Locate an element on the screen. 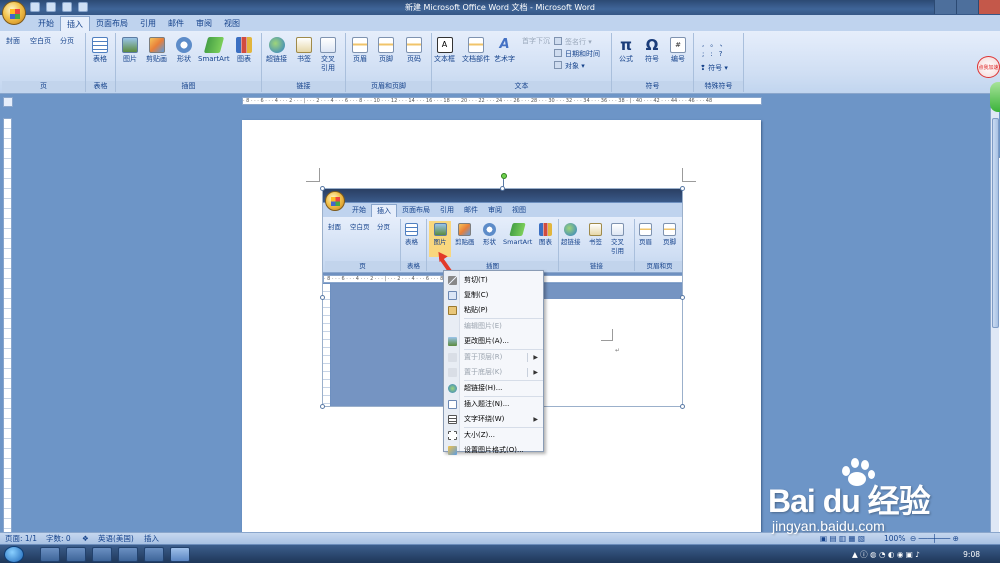 Image resolution: width=1000 pixels, height=563 pixels. maximize-button is located at coordinates (967, 7).